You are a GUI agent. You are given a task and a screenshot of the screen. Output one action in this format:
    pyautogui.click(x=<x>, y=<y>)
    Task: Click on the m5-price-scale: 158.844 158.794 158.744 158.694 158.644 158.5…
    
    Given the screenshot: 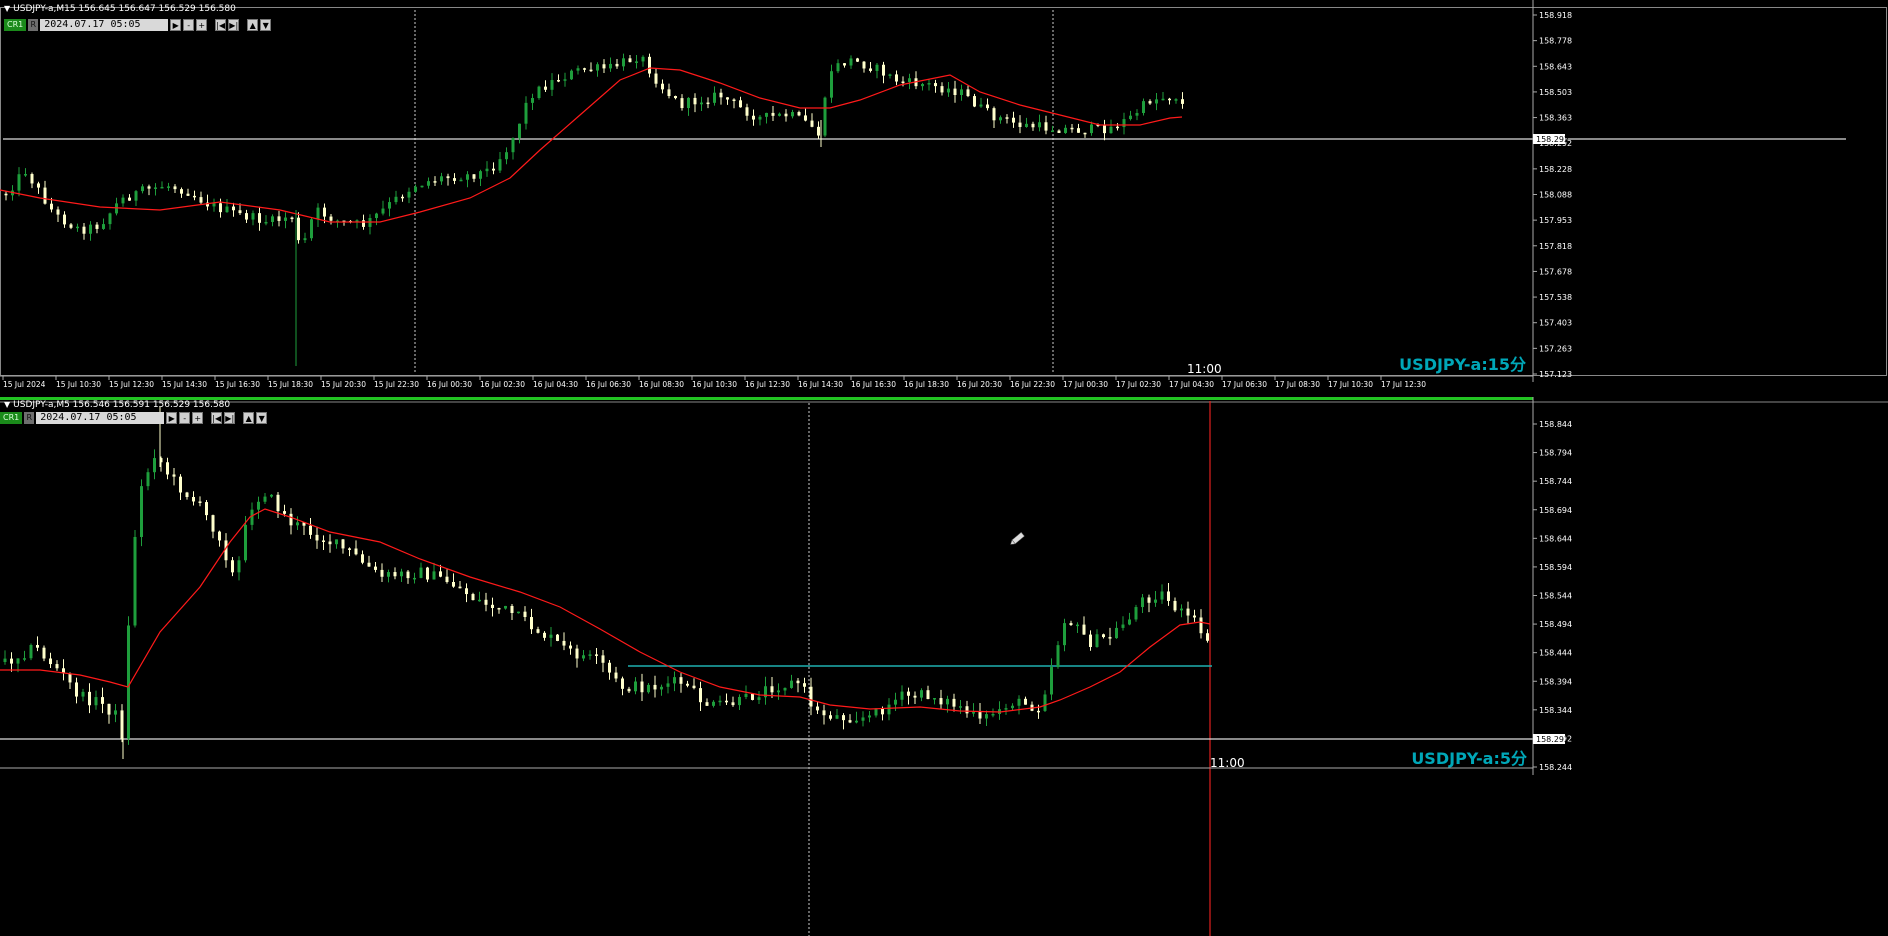 What is the action you would take?
    pyautogui.click(x=1552, y=586)
    